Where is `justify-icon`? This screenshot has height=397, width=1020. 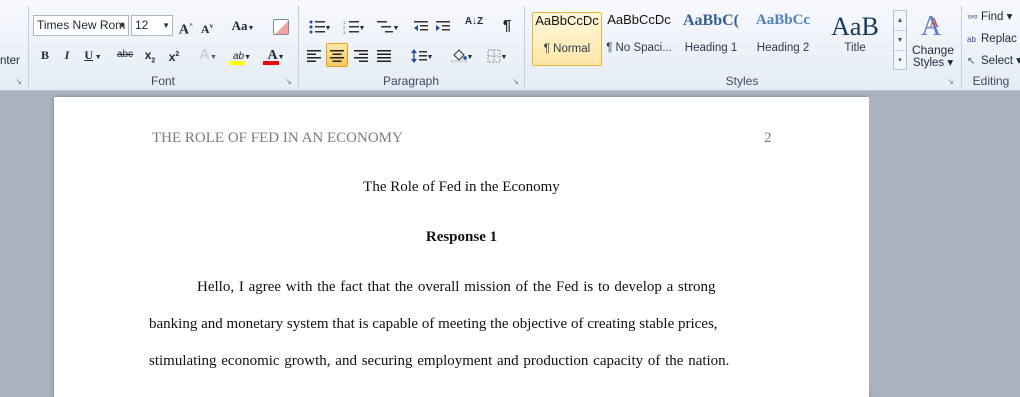 justify-icon is located at coordinates (384, 55).